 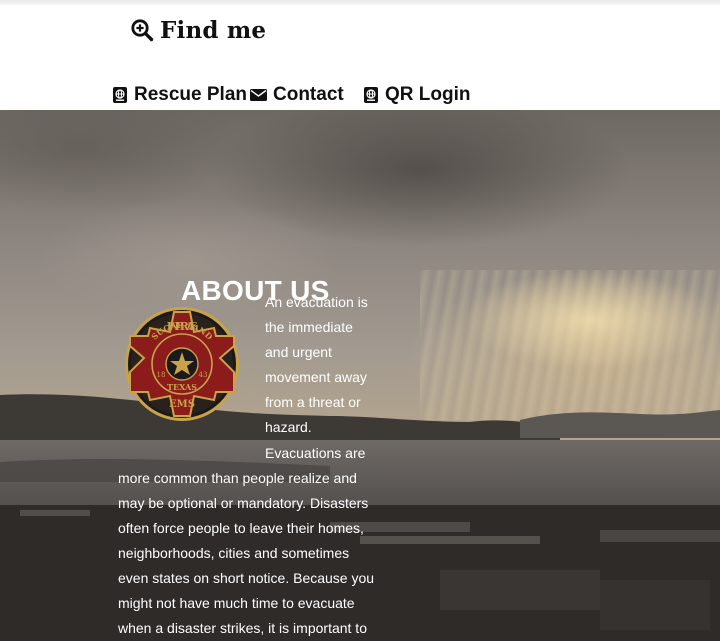 What do you see at coordinates (182, 364) in the screenshot?
I see `fire-ems-badge-logo: FIRE SUGAR LAND 18 43 TEXAS EMS` at bounding box center [182, 364].